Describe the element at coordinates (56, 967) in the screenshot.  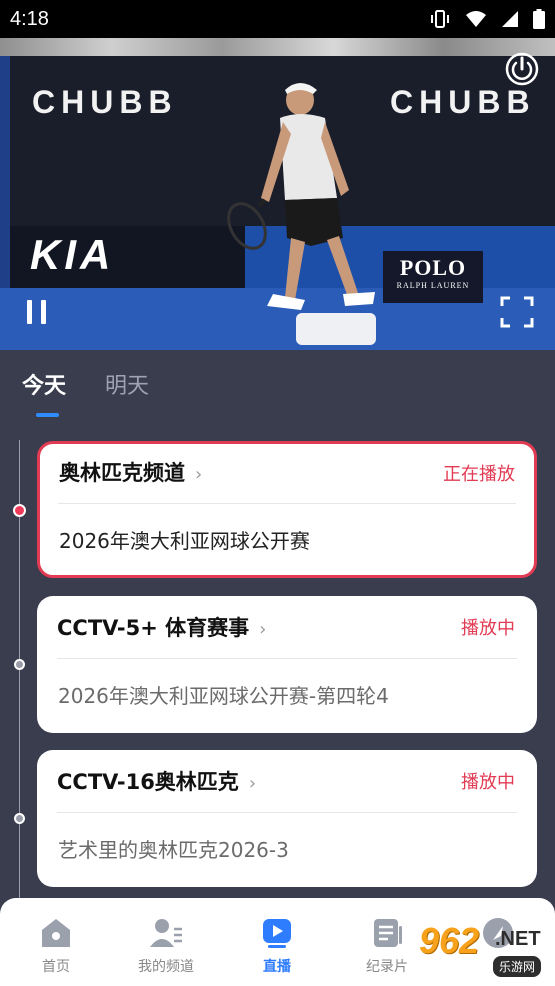
I see `nav-label: 首页` at that location.